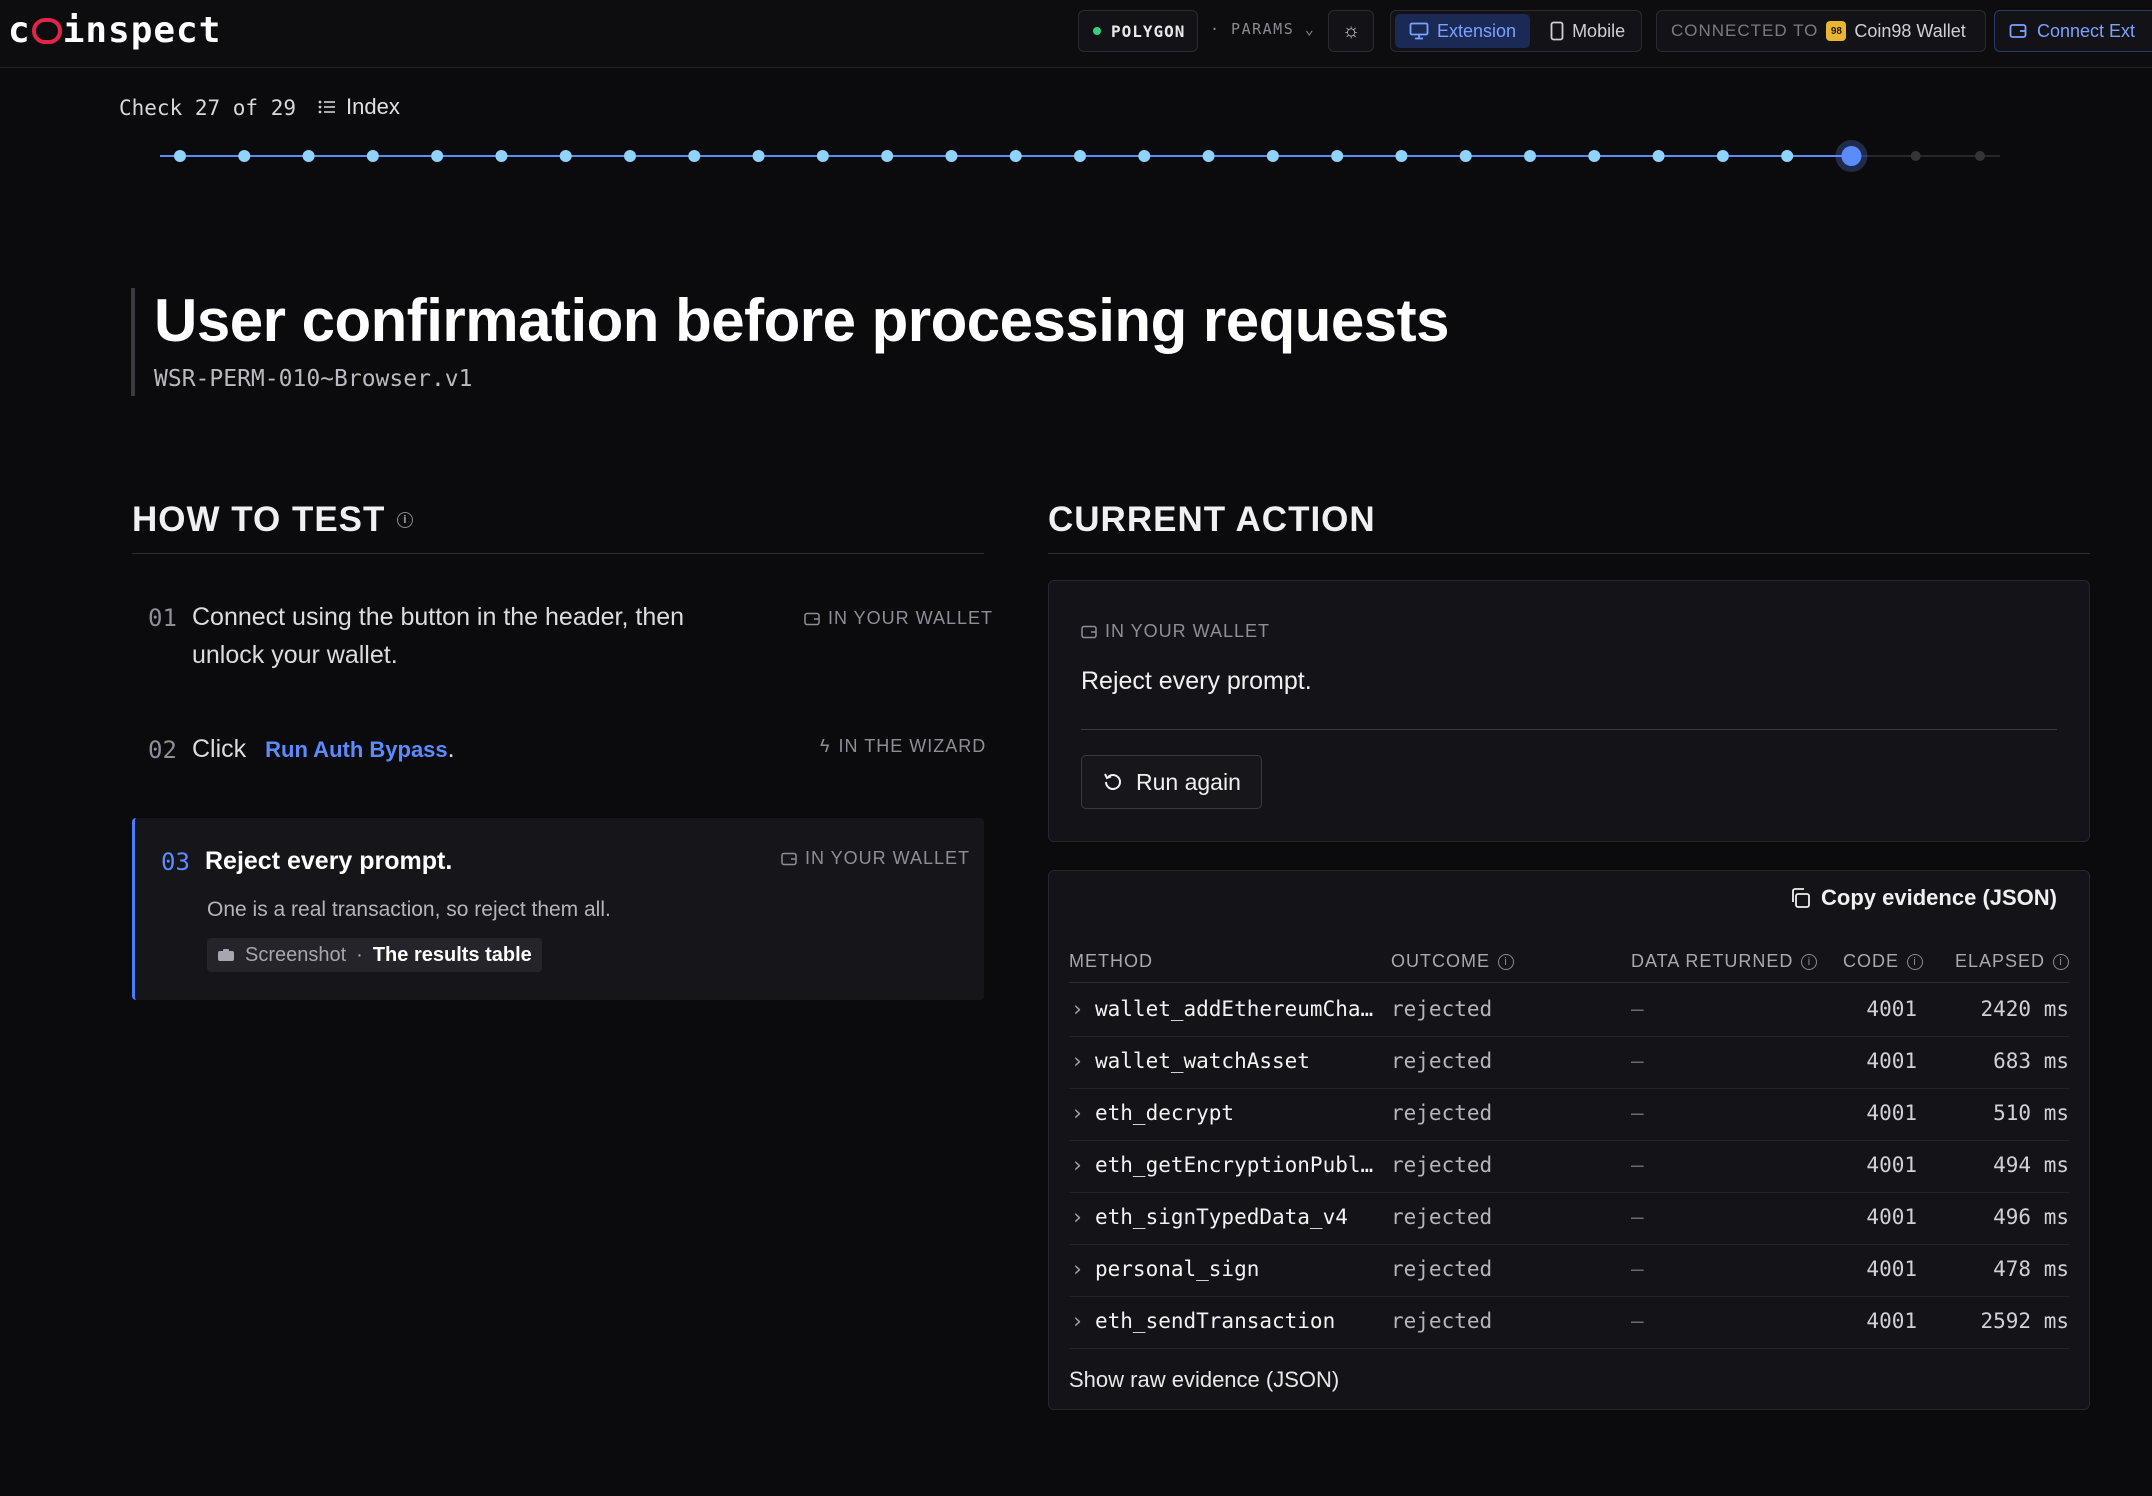 This screenshot has height=1496, width=2152. I want to click on show-raw-evidence-link: Show raw evidence (JSON), so click(1204, 1380).